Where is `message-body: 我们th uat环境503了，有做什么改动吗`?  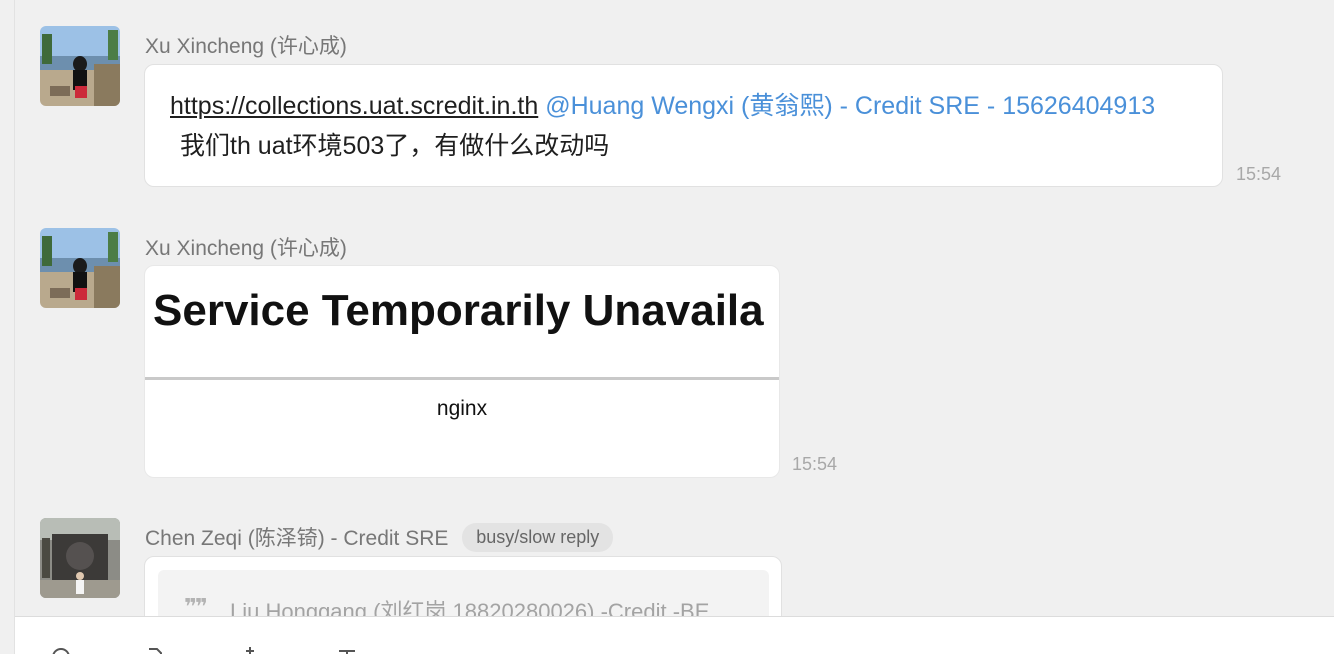
message-body: 我们th uat环境503了，有做什么改动吗 is located at coordinates (395, 146).